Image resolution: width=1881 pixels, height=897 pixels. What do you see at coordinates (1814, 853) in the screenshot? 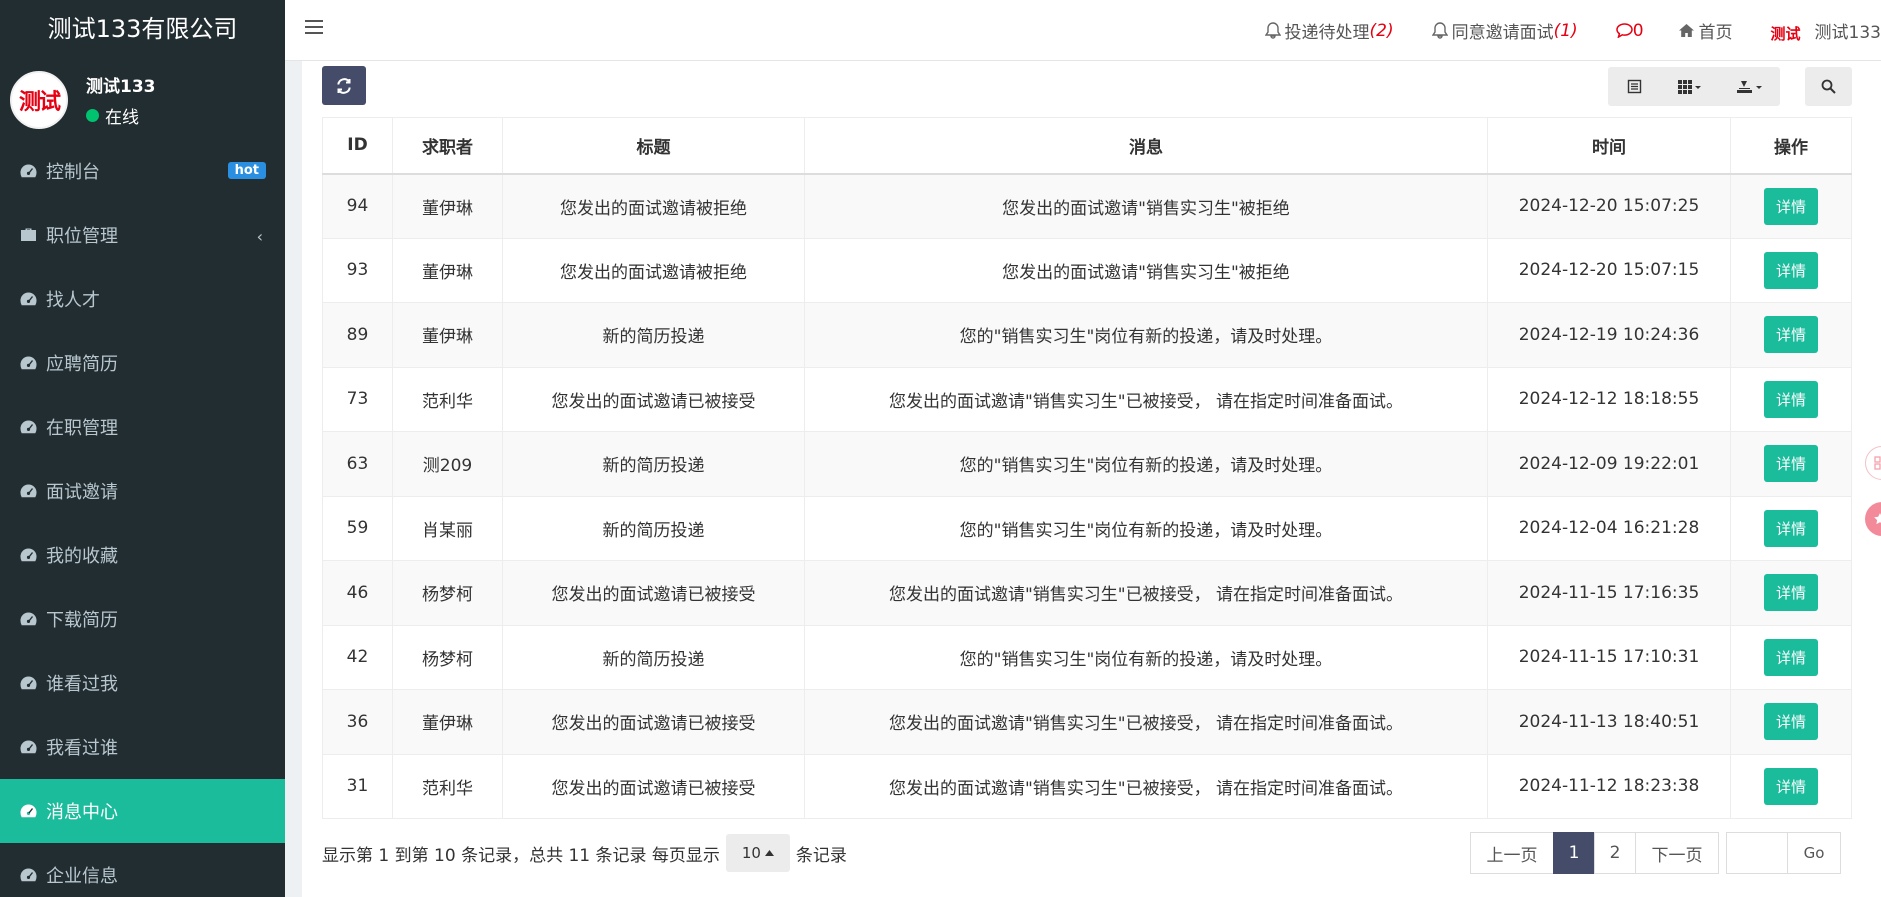
I see `go-button: Go` at bounding box center [1814, 853].